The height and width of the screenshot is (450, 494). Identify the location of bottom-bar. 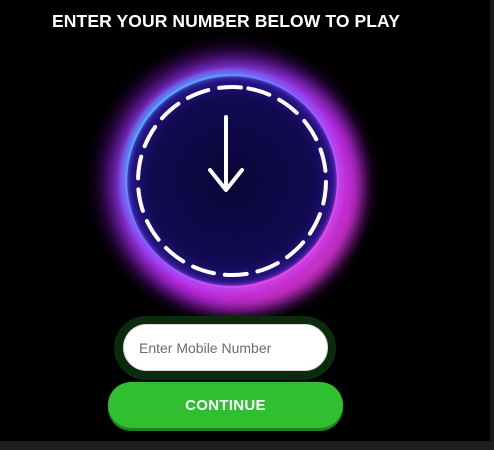
(247, 445).